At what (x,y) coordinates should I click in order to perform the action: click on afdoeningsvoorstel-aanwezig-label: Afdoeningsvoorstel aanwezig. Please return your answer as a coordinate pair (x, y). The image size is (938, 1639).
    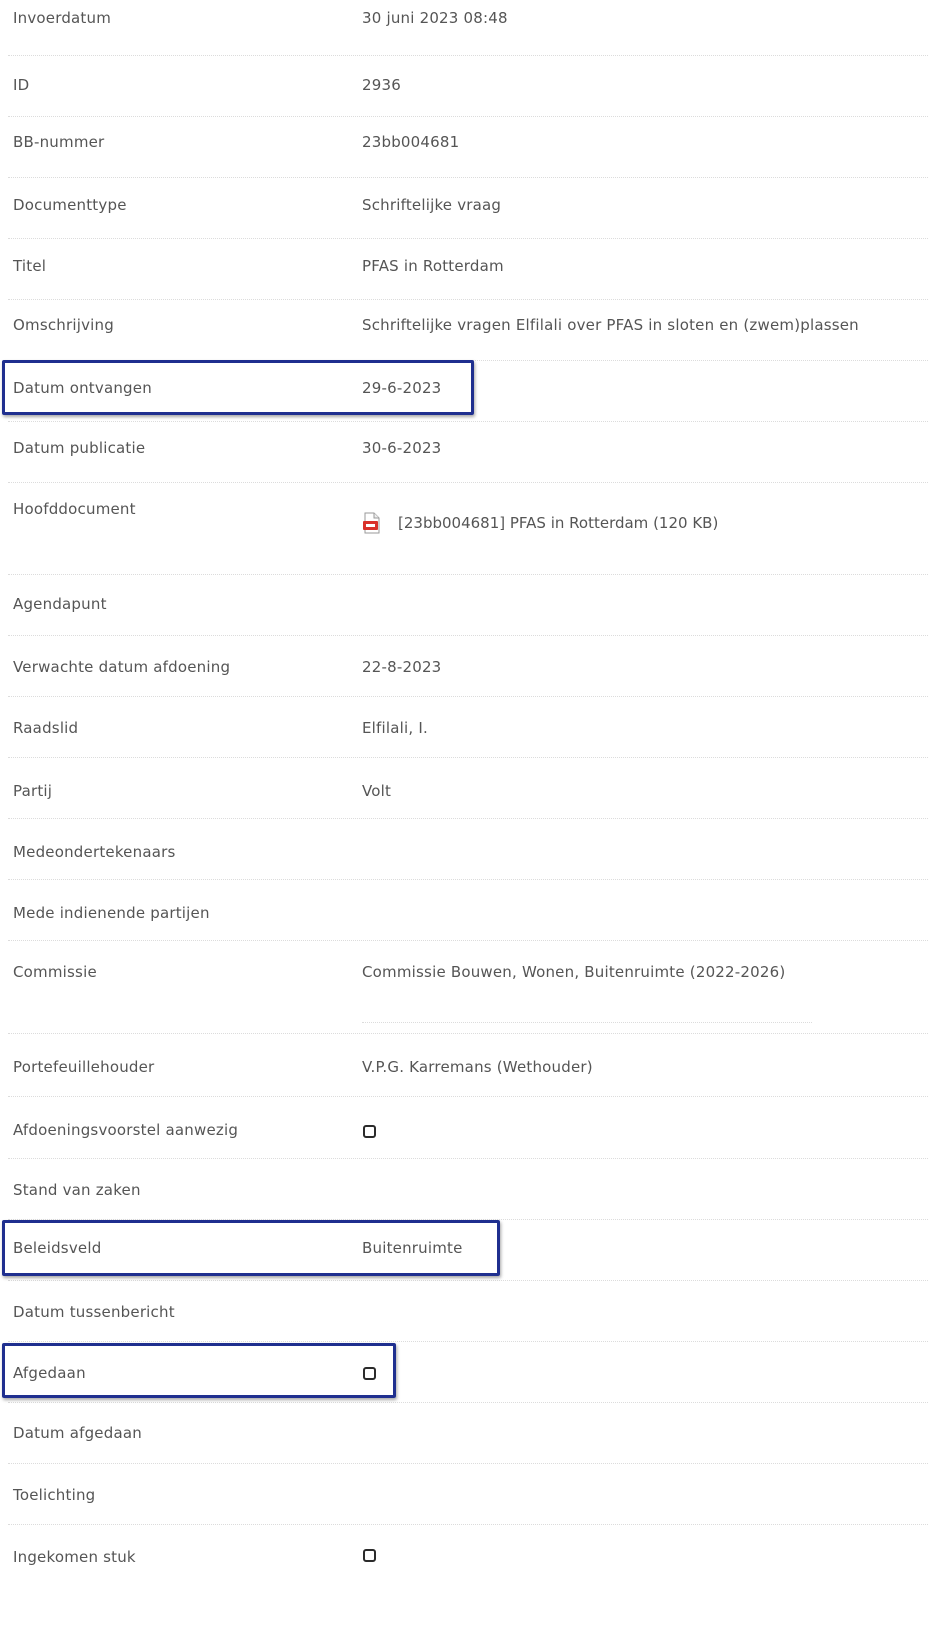
    Looking at the image, I should click on (126, 1130).